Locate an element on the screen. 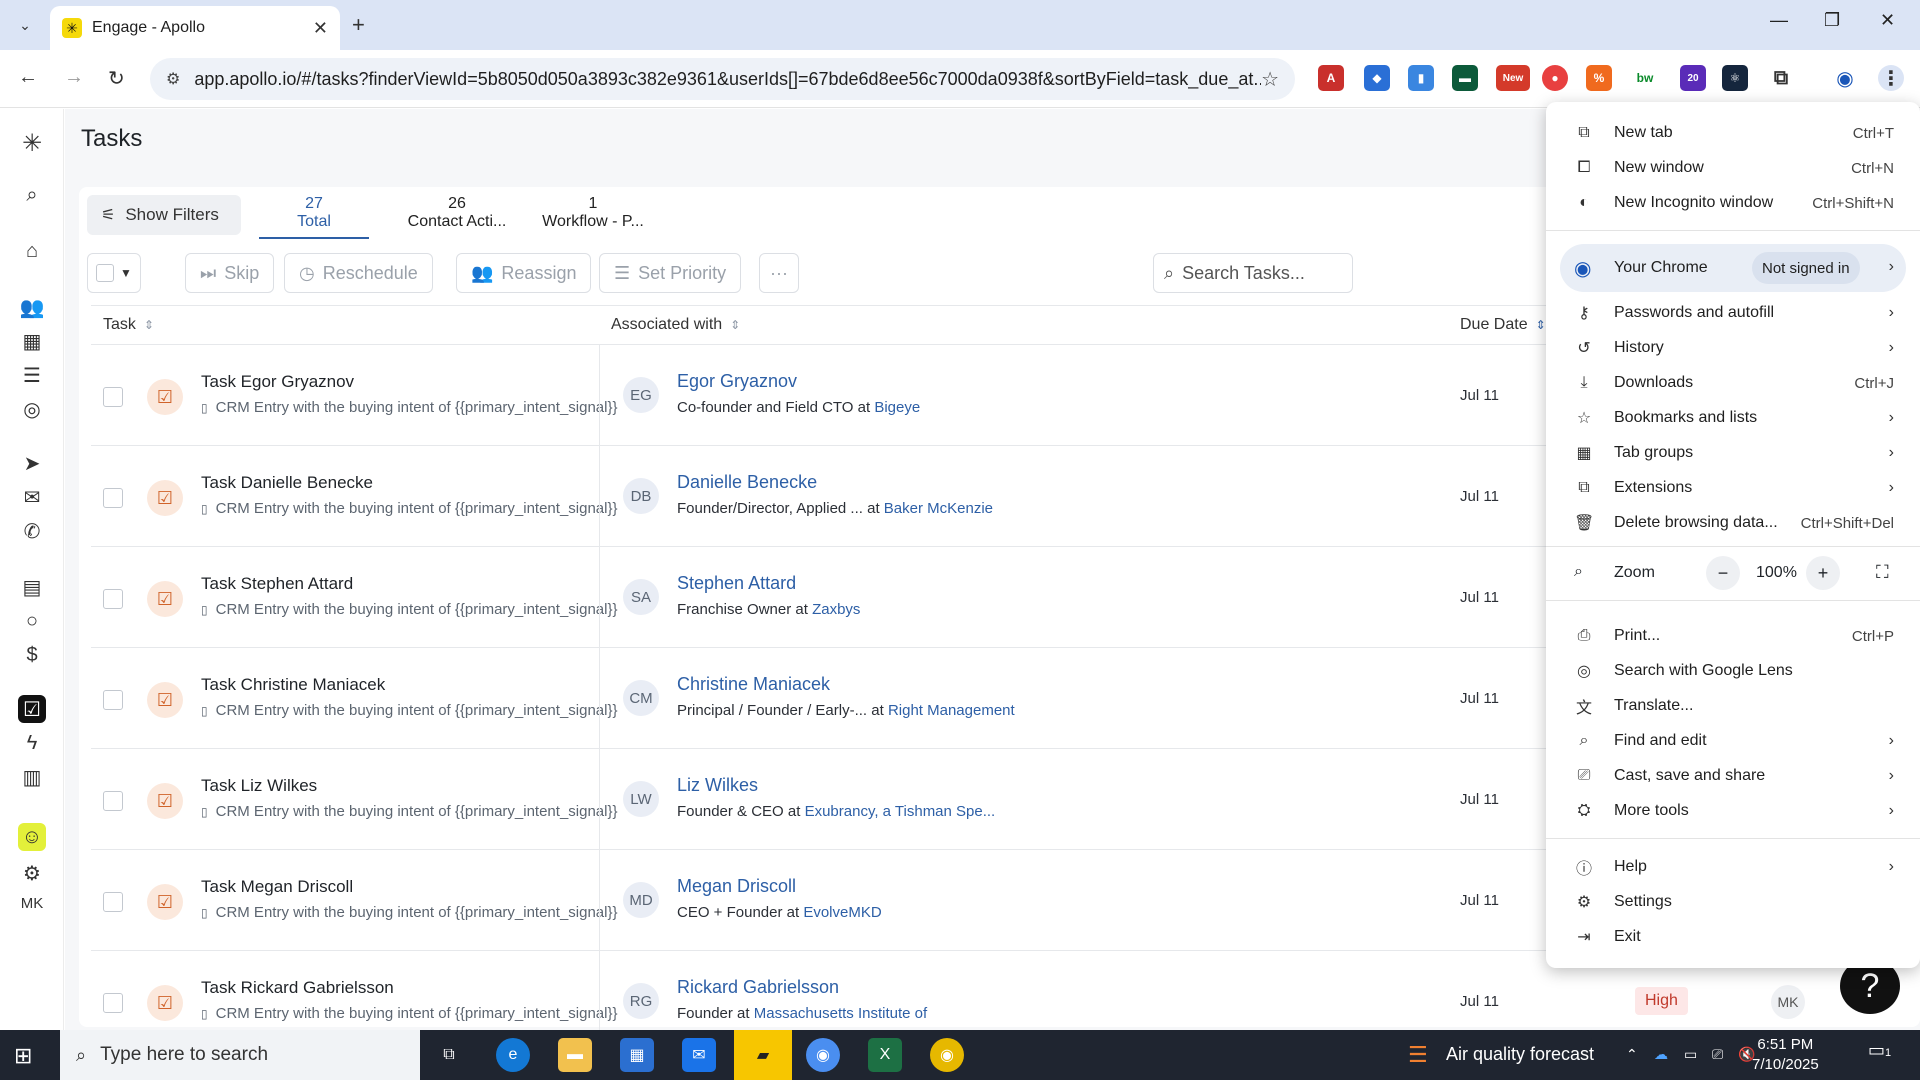 The width and height of the screenshot is (1920, 1080). more-actions-button: ··· is located at coordinates (779, 273).